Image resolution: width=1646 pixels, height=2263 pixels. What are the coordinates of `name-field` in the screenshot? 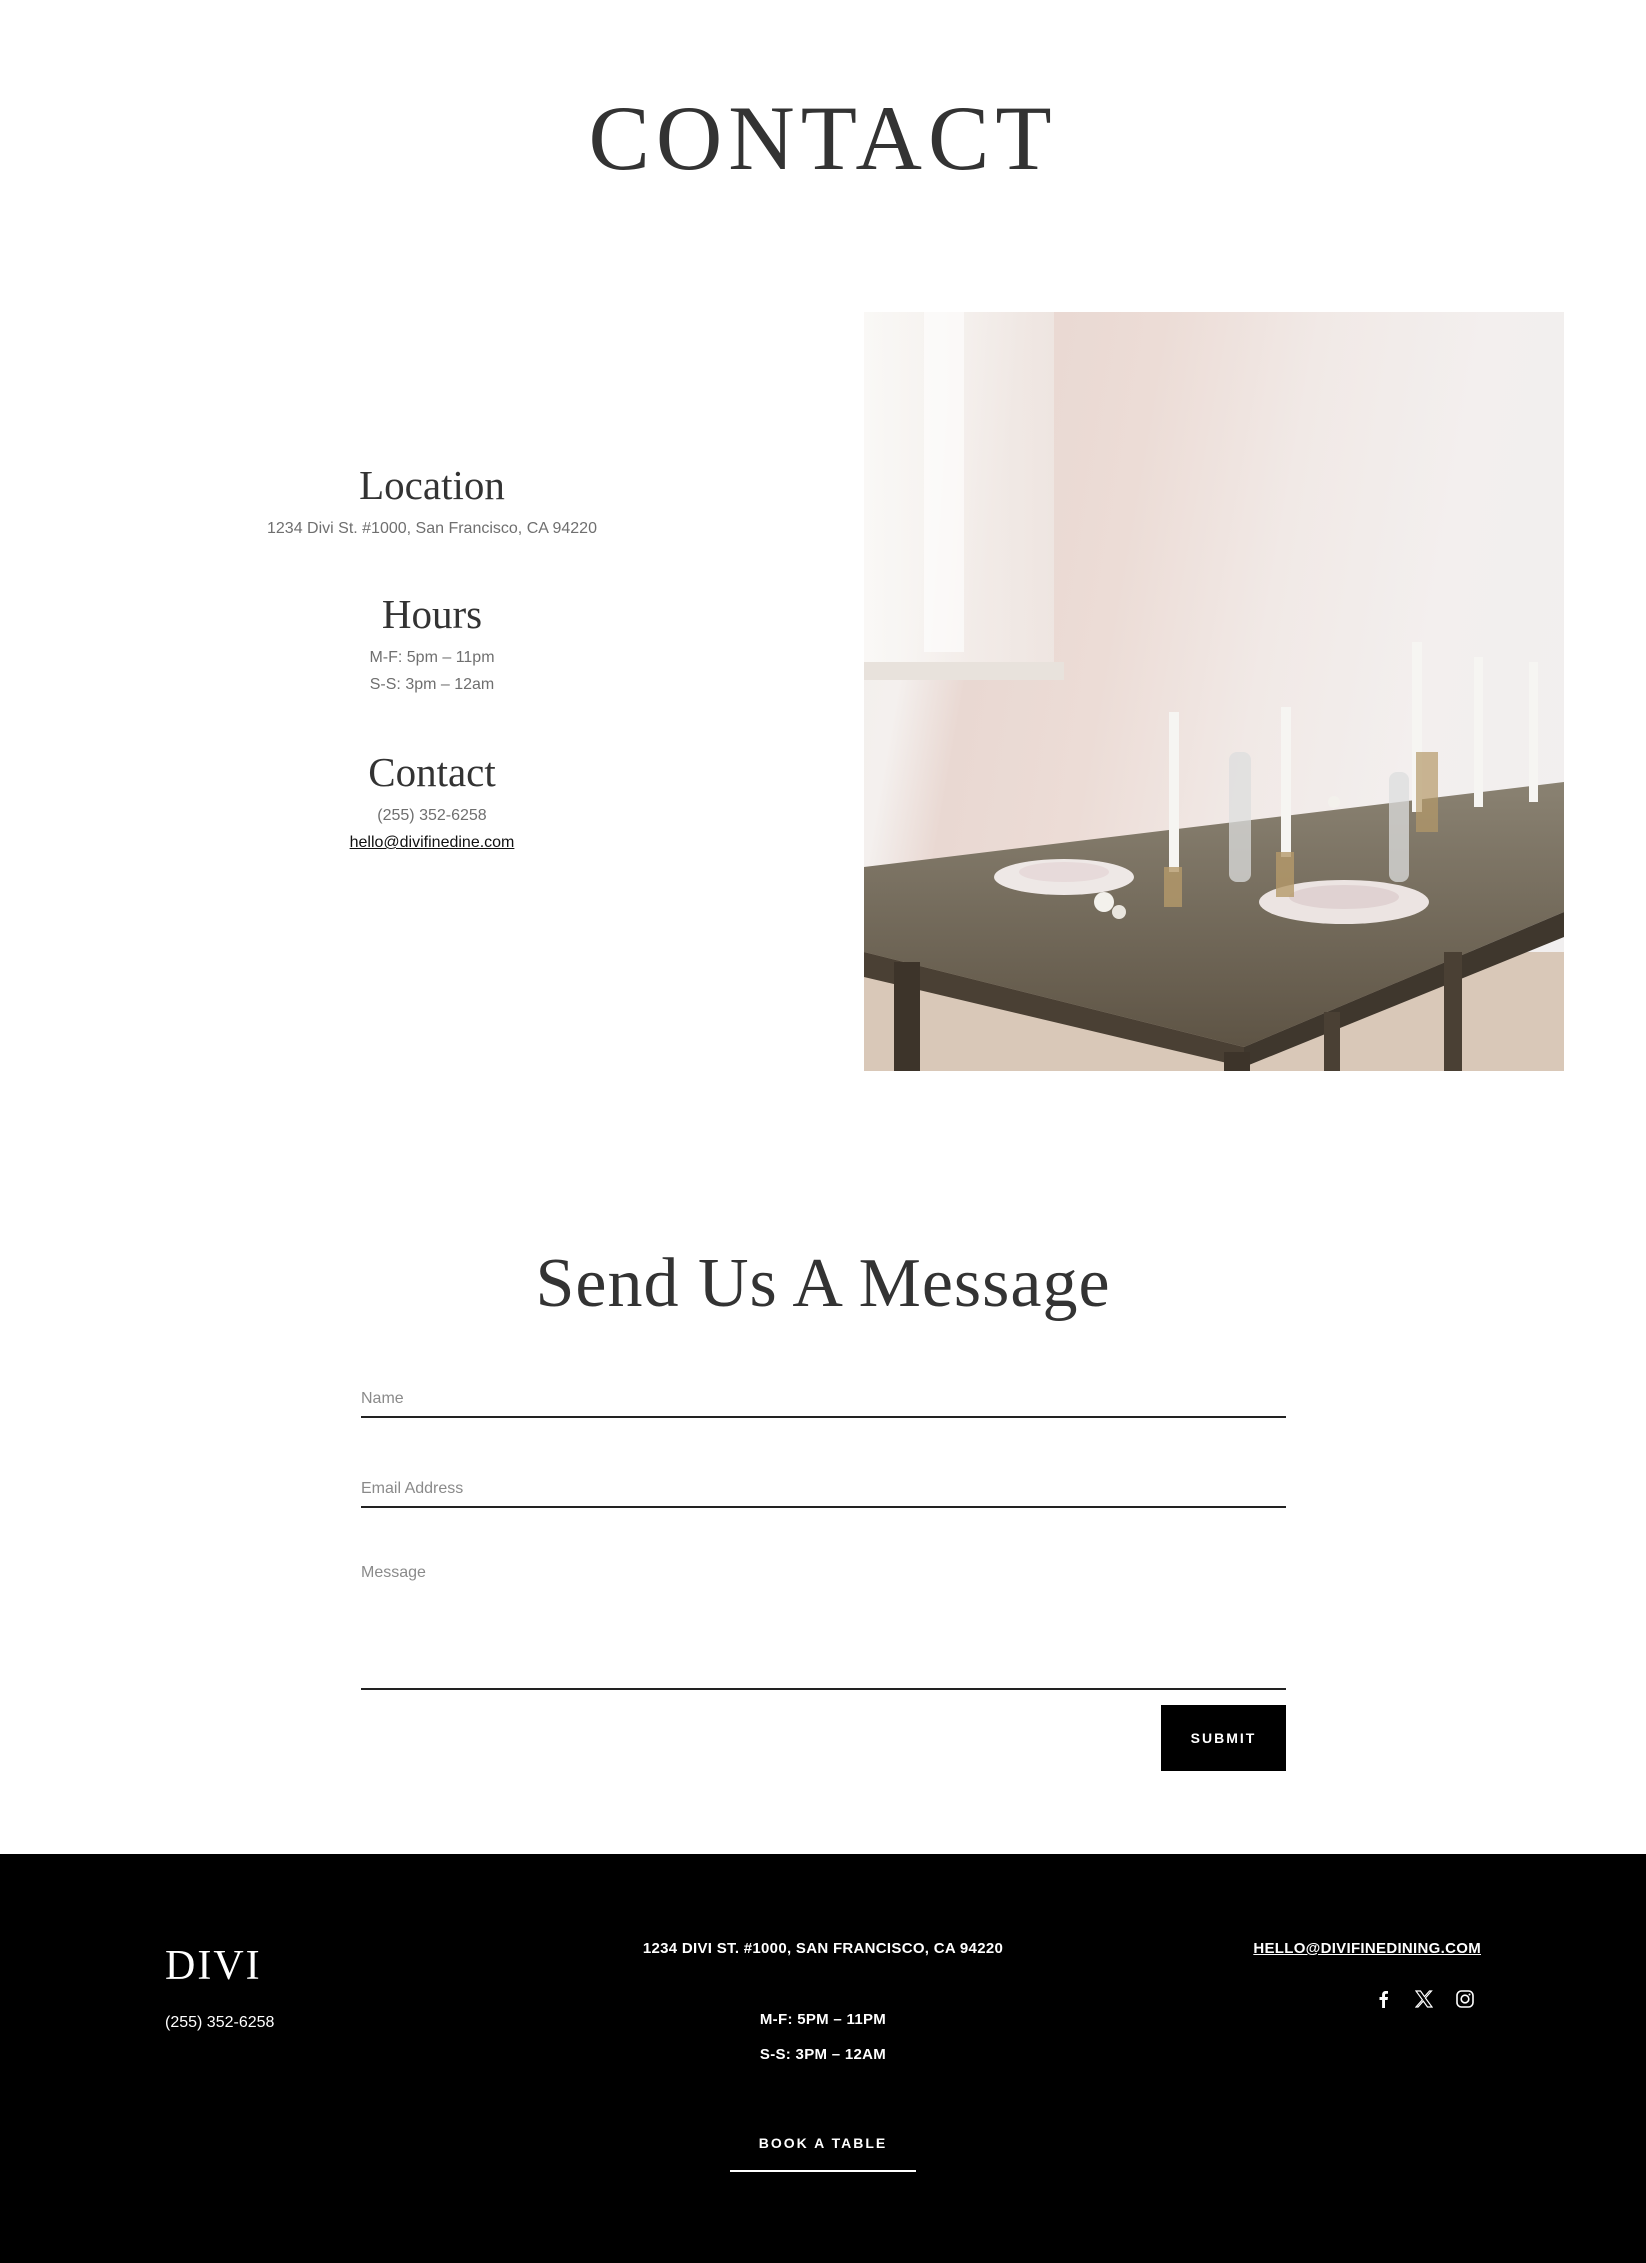 It's located at (823, 1394).